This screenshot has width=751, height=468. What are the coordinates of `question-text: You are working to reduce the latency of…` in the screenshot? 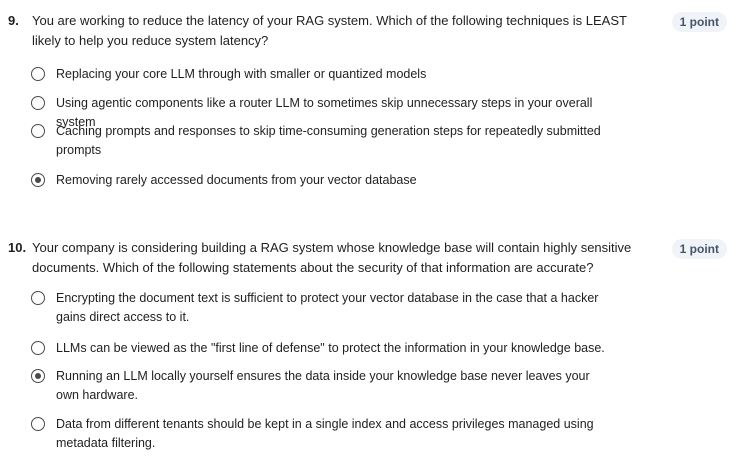 It's located at (329, 30).